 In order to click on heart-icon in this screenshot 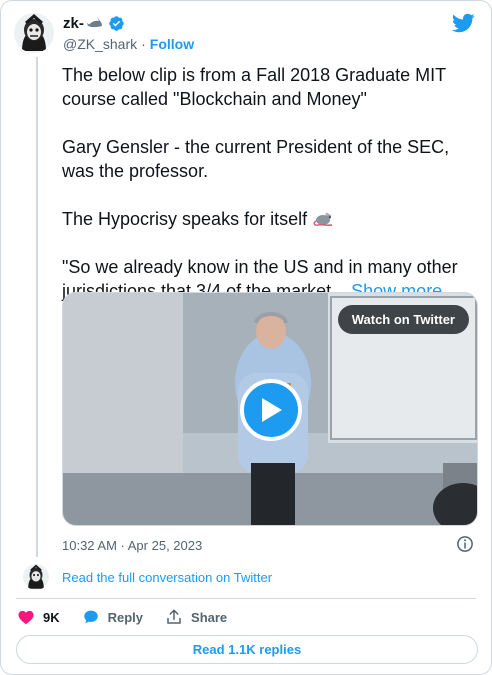, I will do `click(26, 617)`.